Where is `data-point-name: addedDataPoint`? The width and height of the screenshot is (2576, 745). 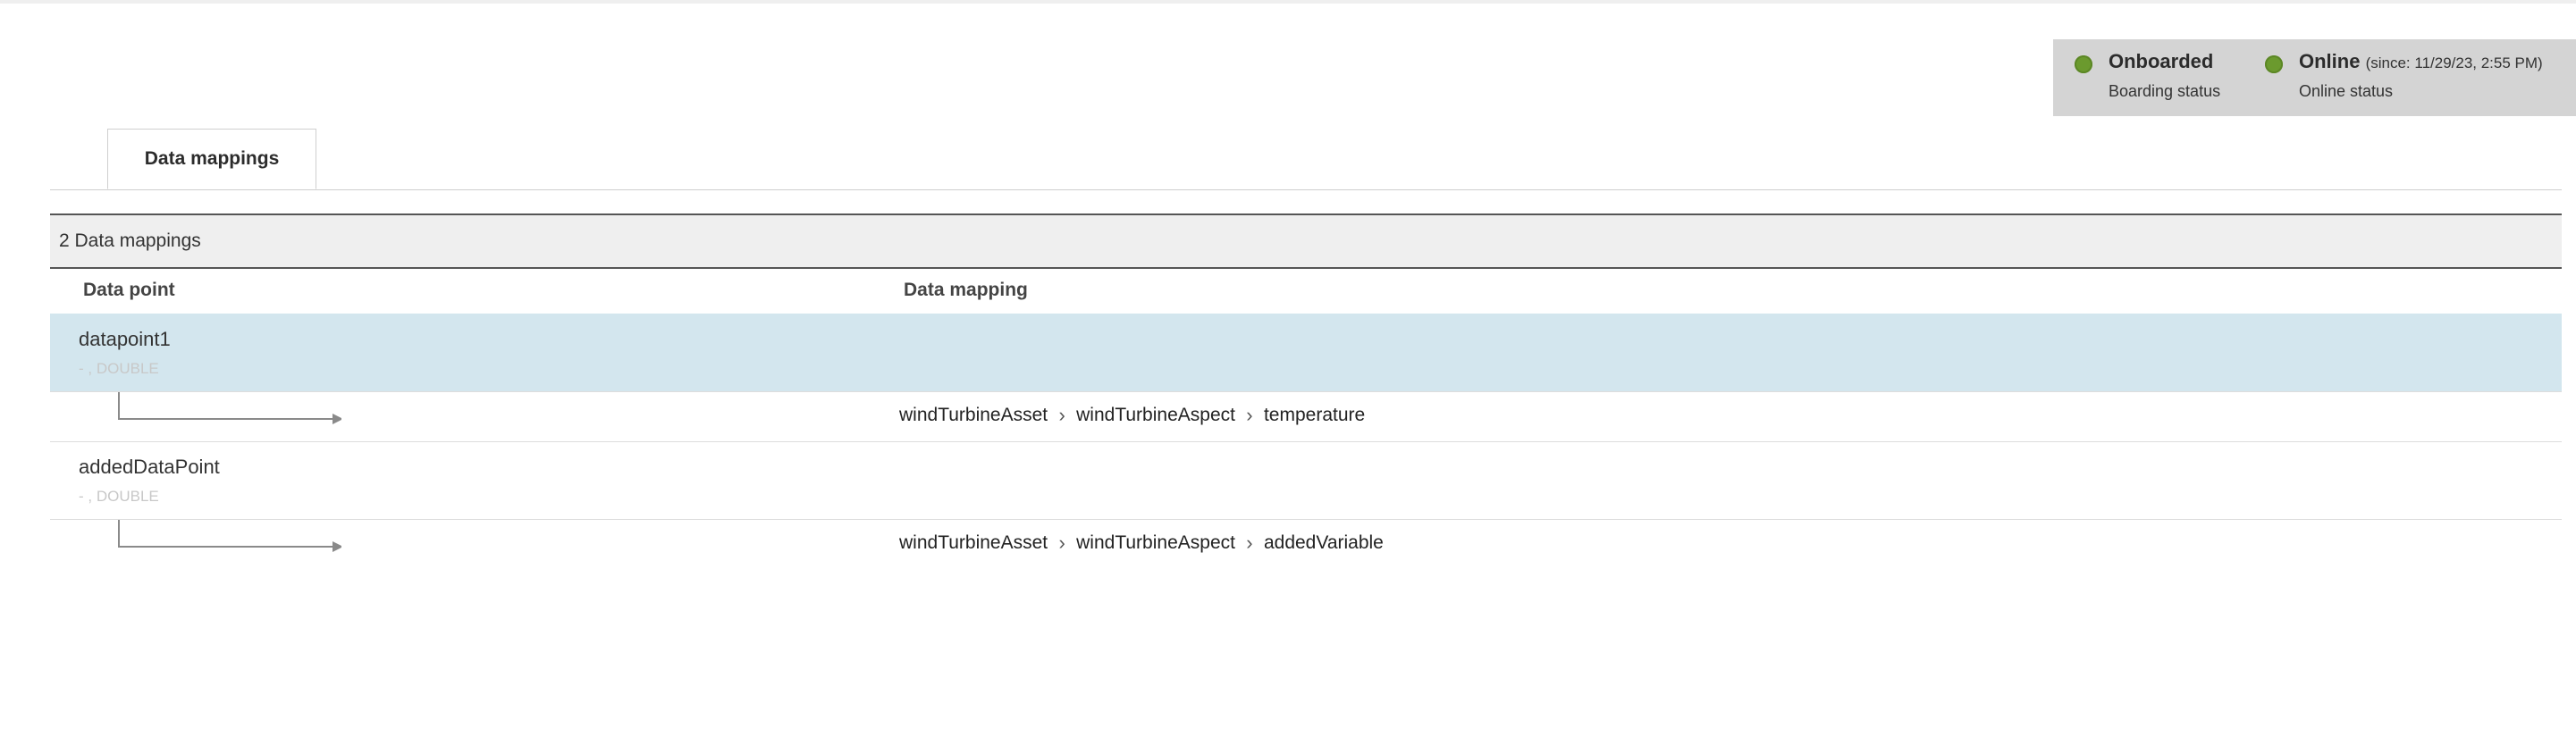 data-point-name: addedDataPoint is located at coordinates (150, 467).